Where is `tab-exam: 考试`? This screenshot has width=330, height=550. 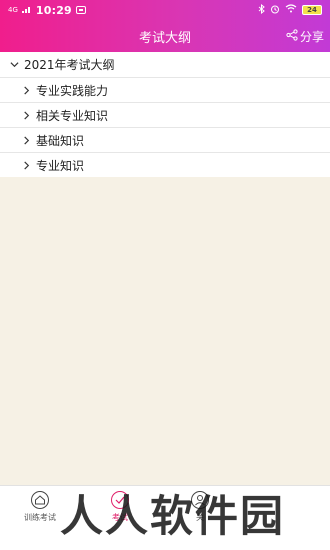
tab-exam: 考试 is located at coordinates (120, 506).